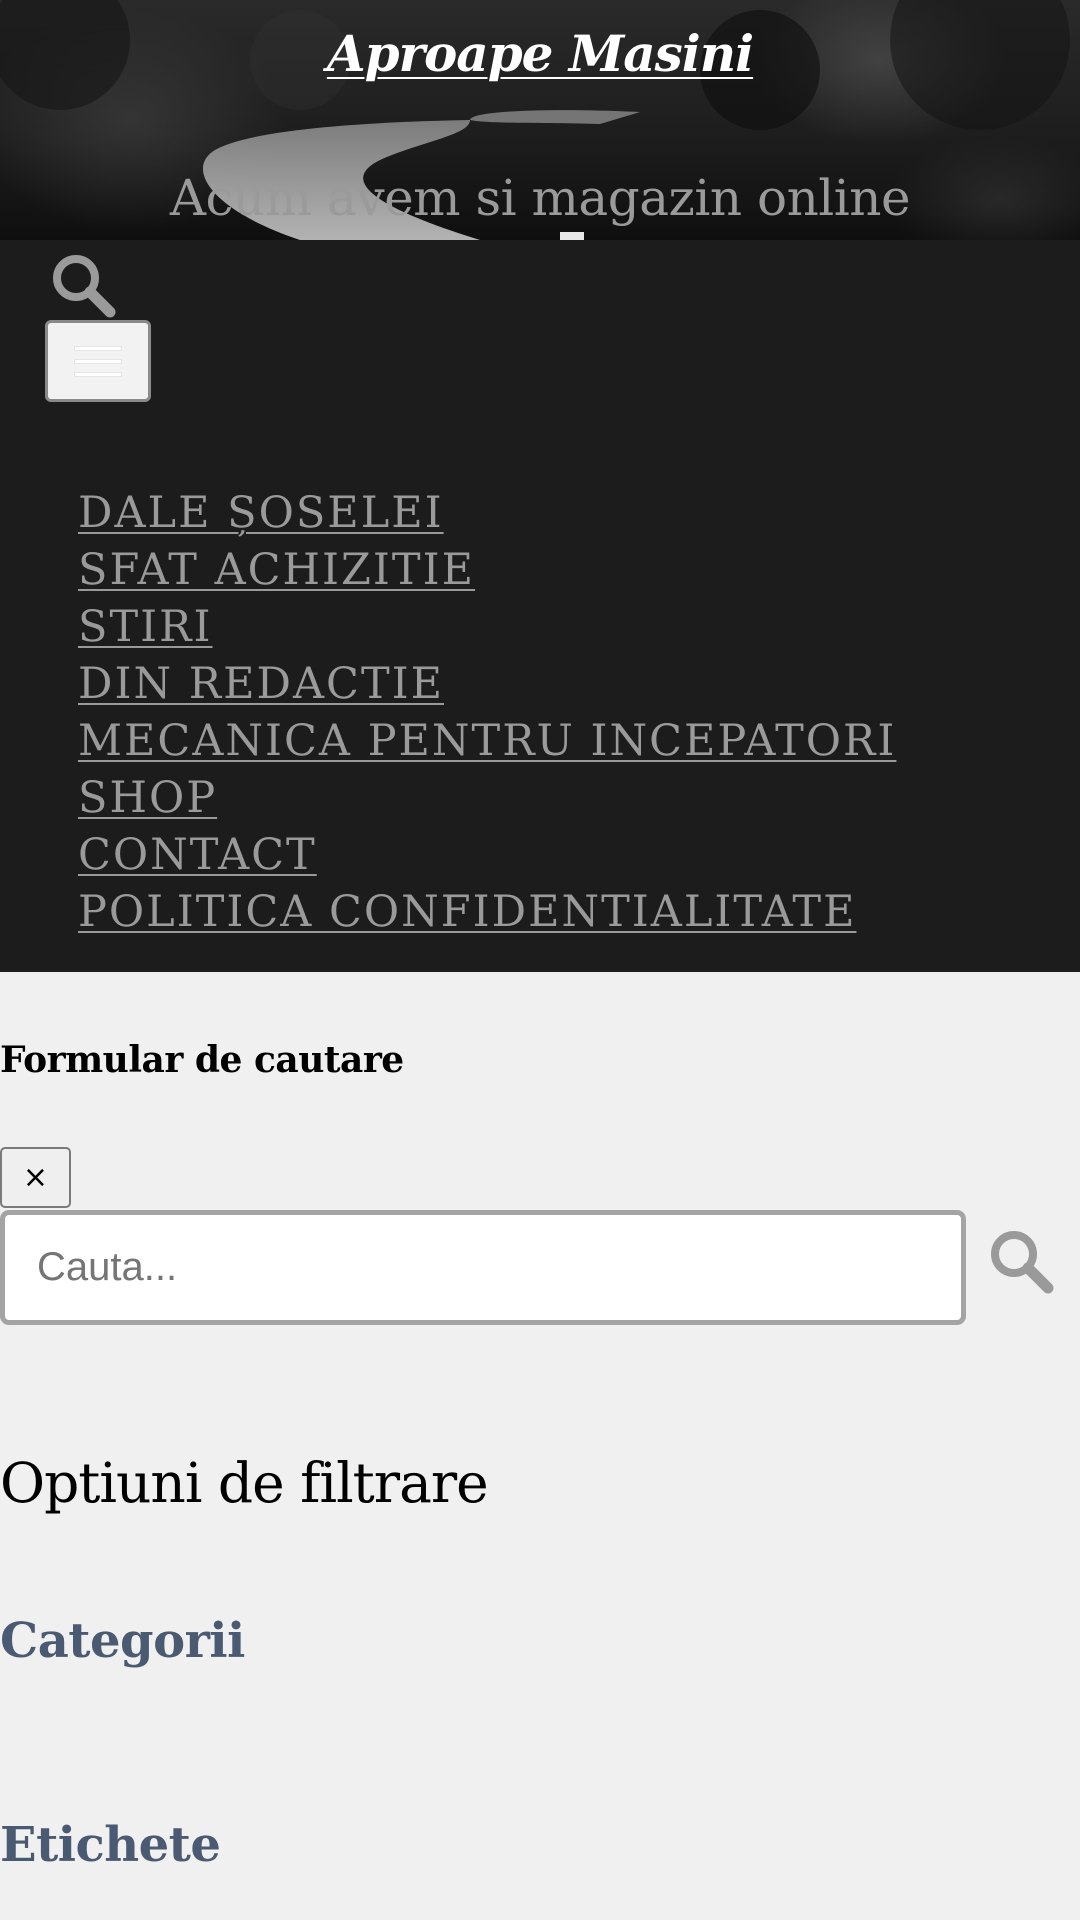  I want to click on site-title: Aproape Masini, so click(540, 54).